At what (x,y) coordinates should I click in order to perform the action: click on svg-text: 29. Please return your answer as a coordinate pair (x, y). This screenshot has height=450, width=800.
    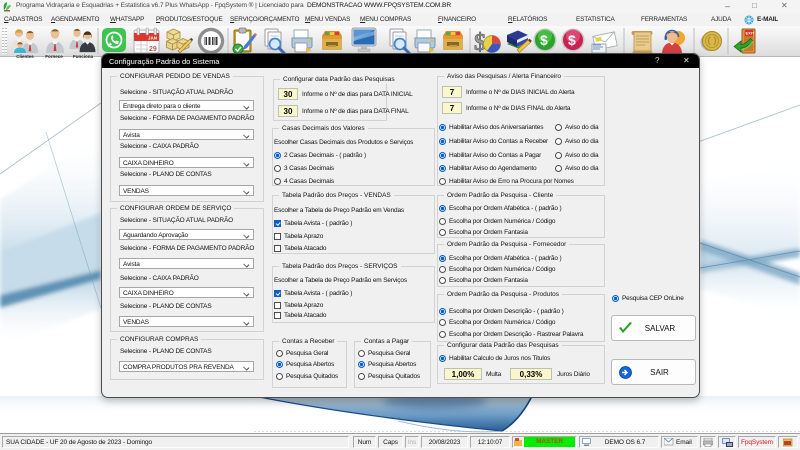
    Looking at the image, I should click on (153, 49).